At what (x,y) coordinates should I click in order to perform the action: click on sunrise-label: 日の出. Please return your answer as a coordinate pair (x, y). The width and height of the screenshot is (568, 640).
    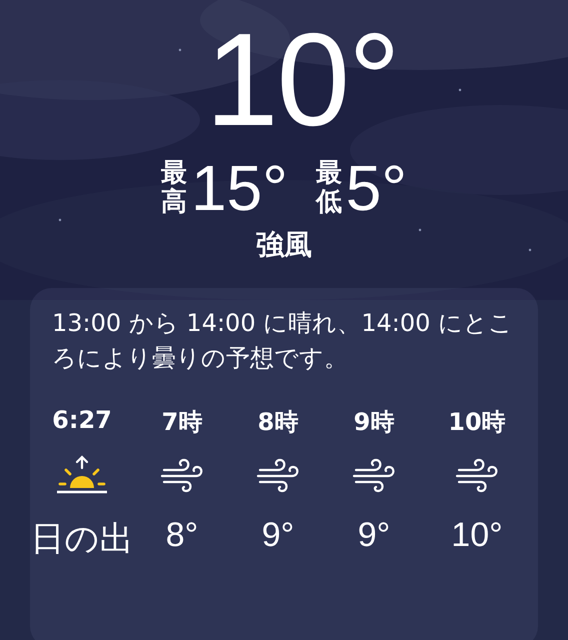
    Looking at the image, I should click on (82, 537).